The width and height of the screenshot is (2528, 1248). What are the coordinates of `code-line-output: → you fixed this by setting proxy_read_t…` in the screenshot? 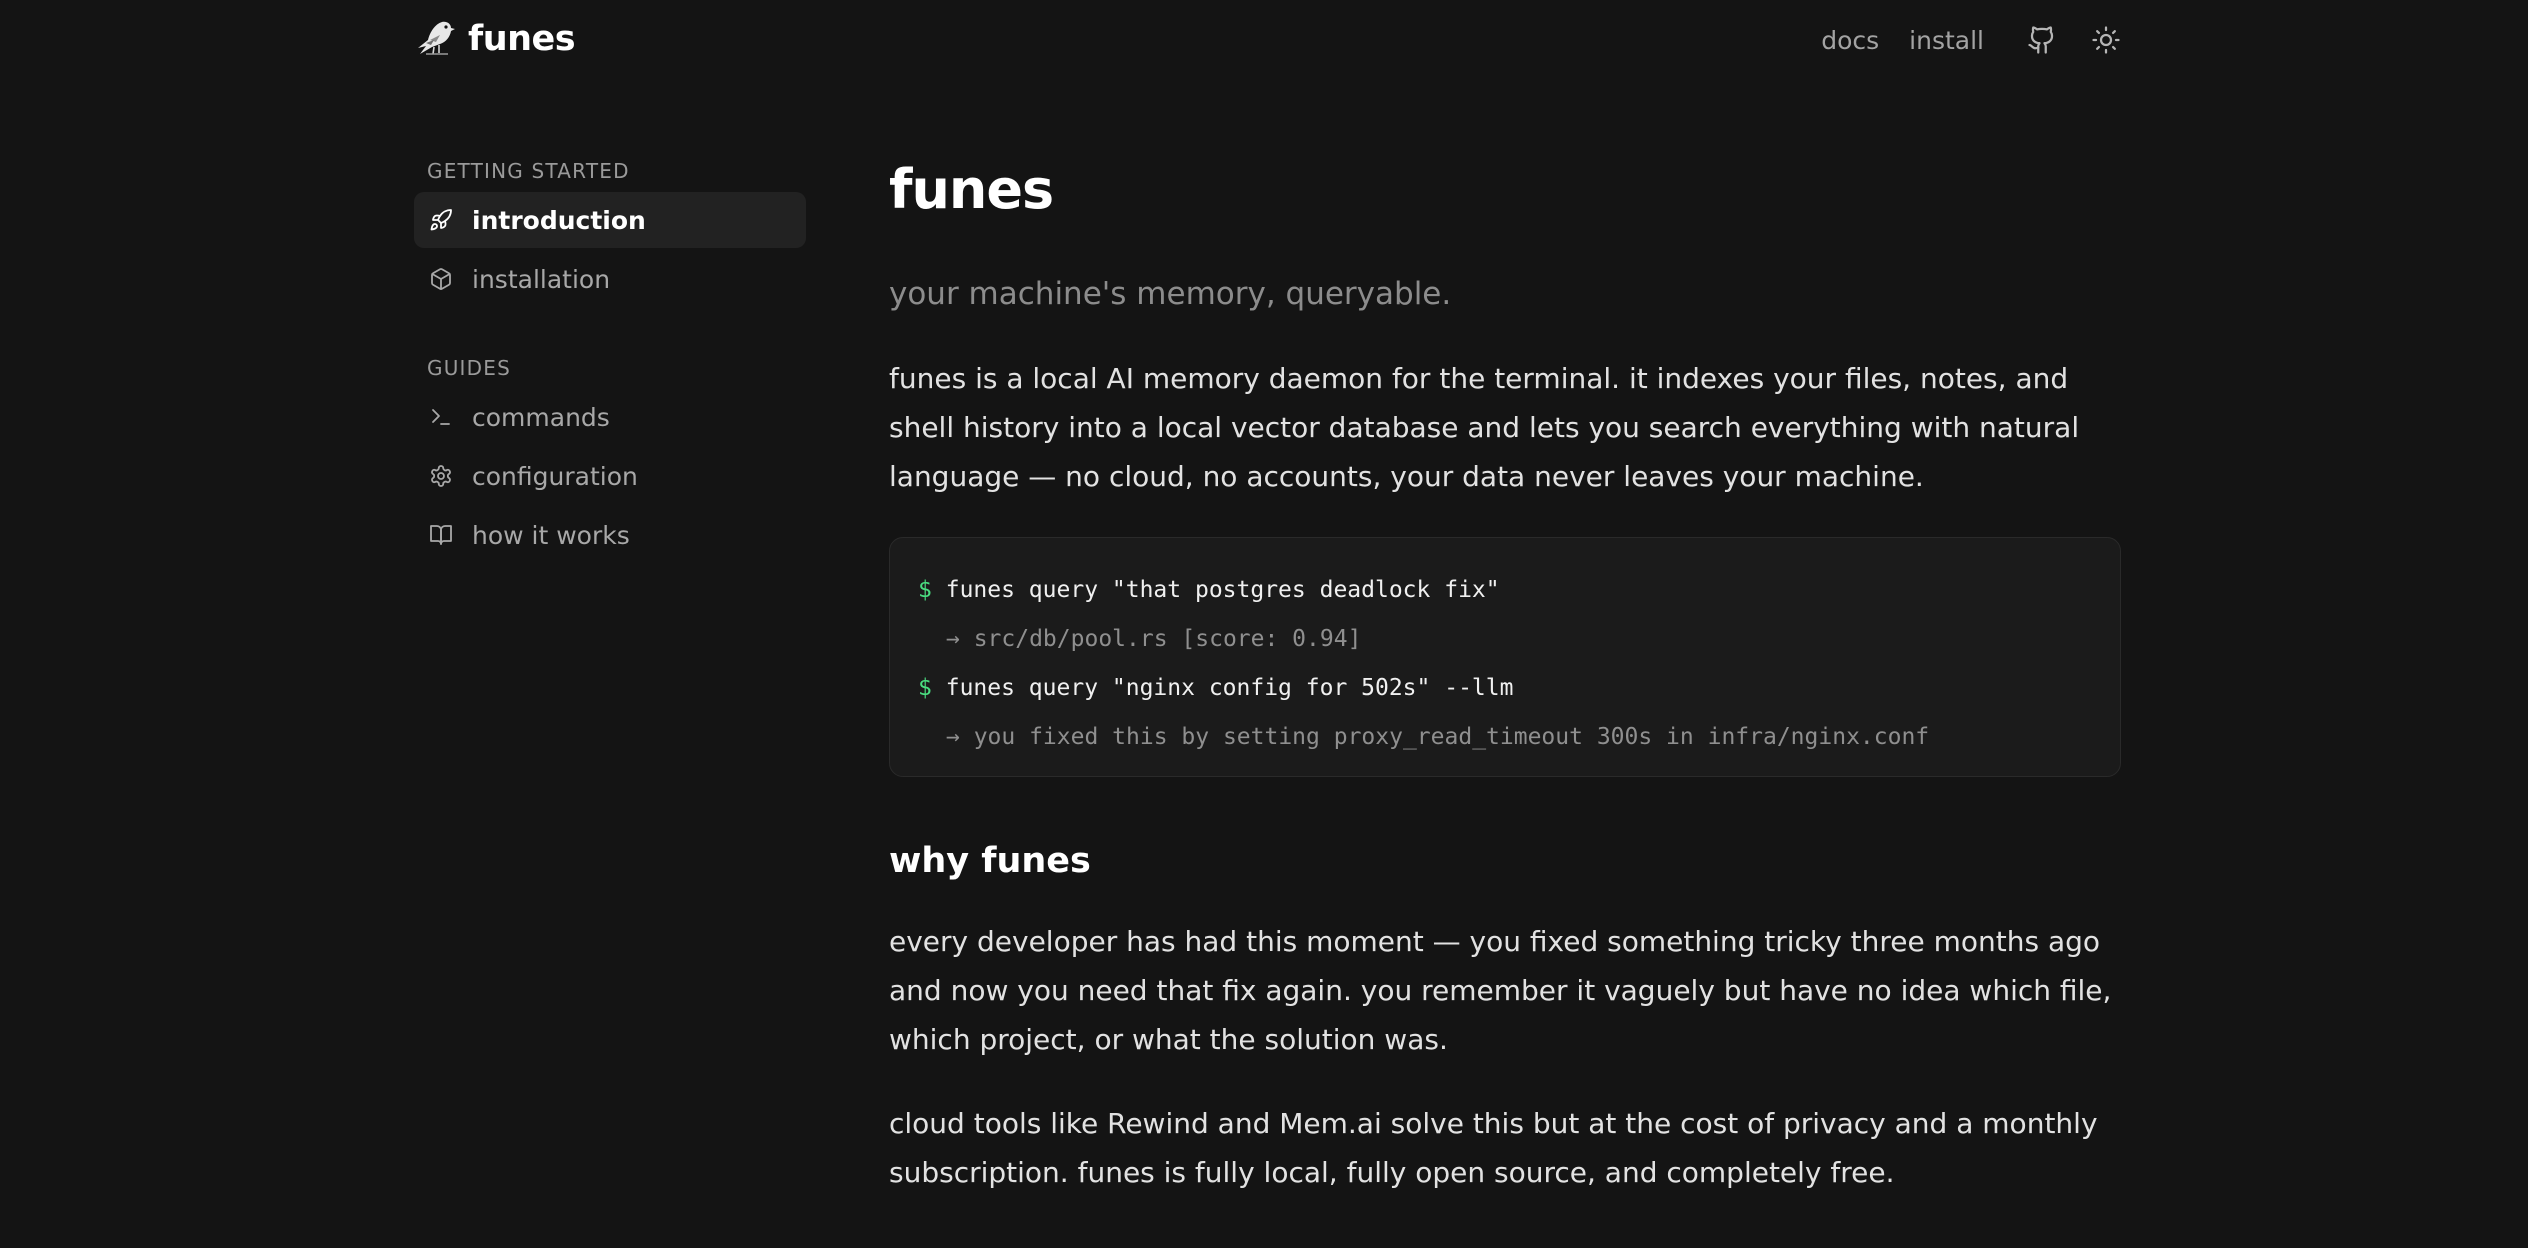 It's located at (1438, 737).